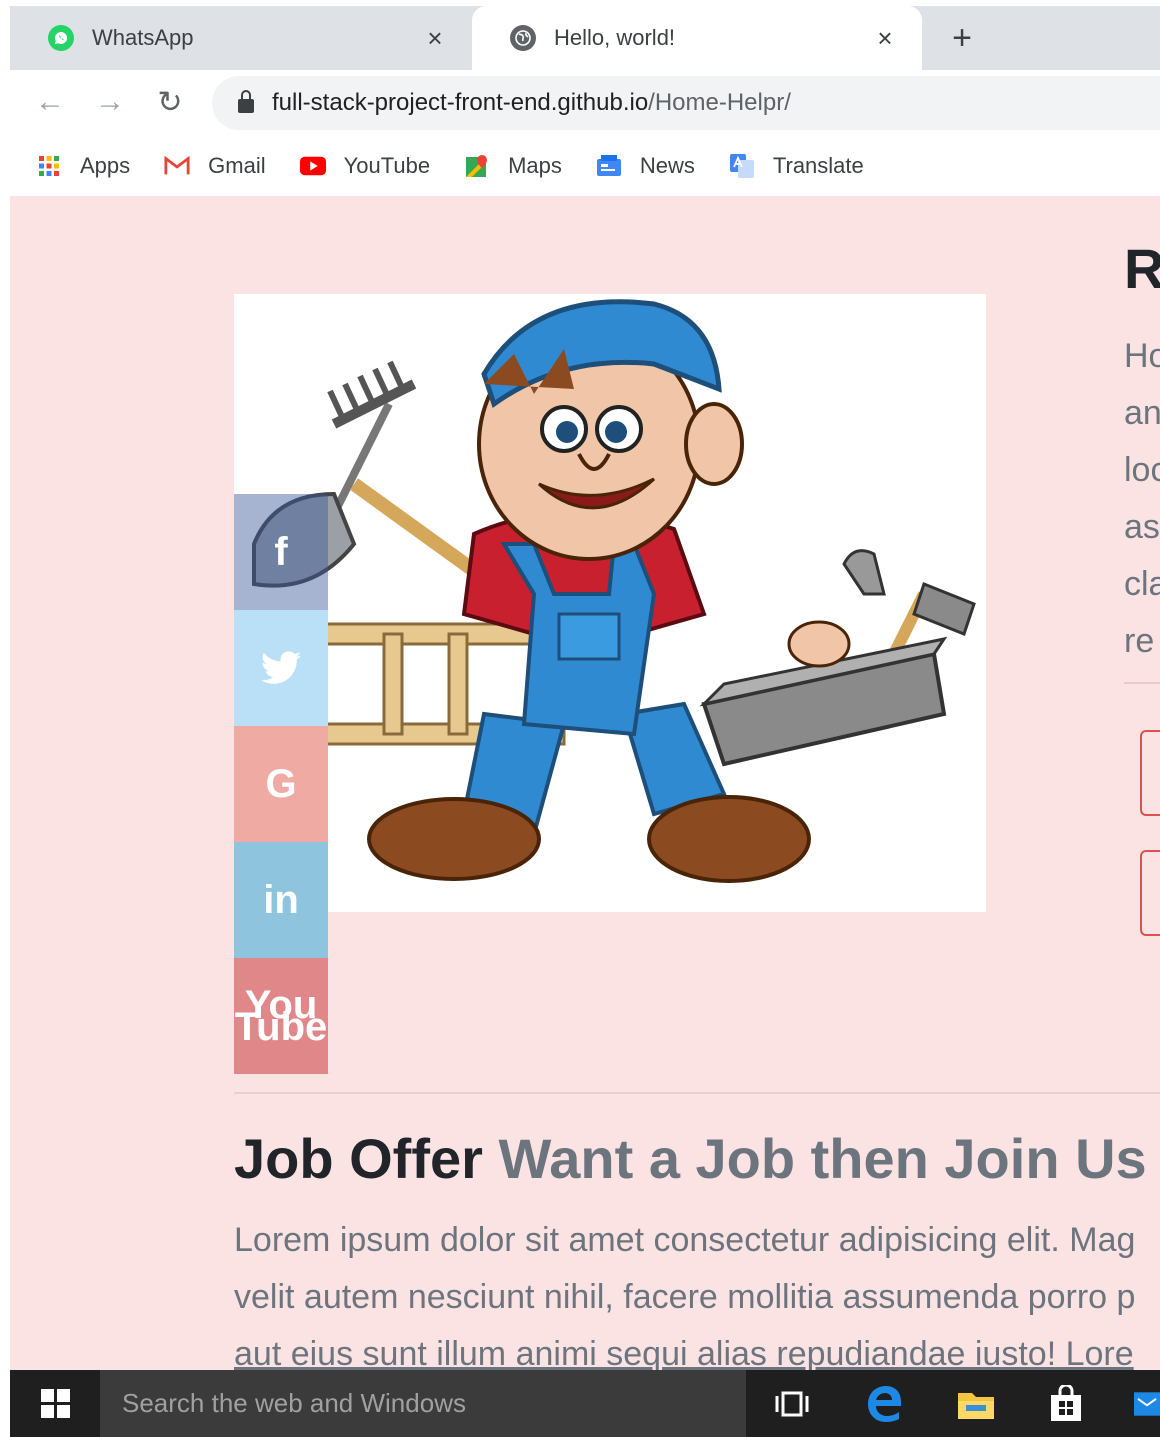 This screenshot has height=1437, width=1160. What do you see at coordinates (884, 1404) in the screenshot?
I see `edge-browser-icon` at bounding box center [884, 1404].